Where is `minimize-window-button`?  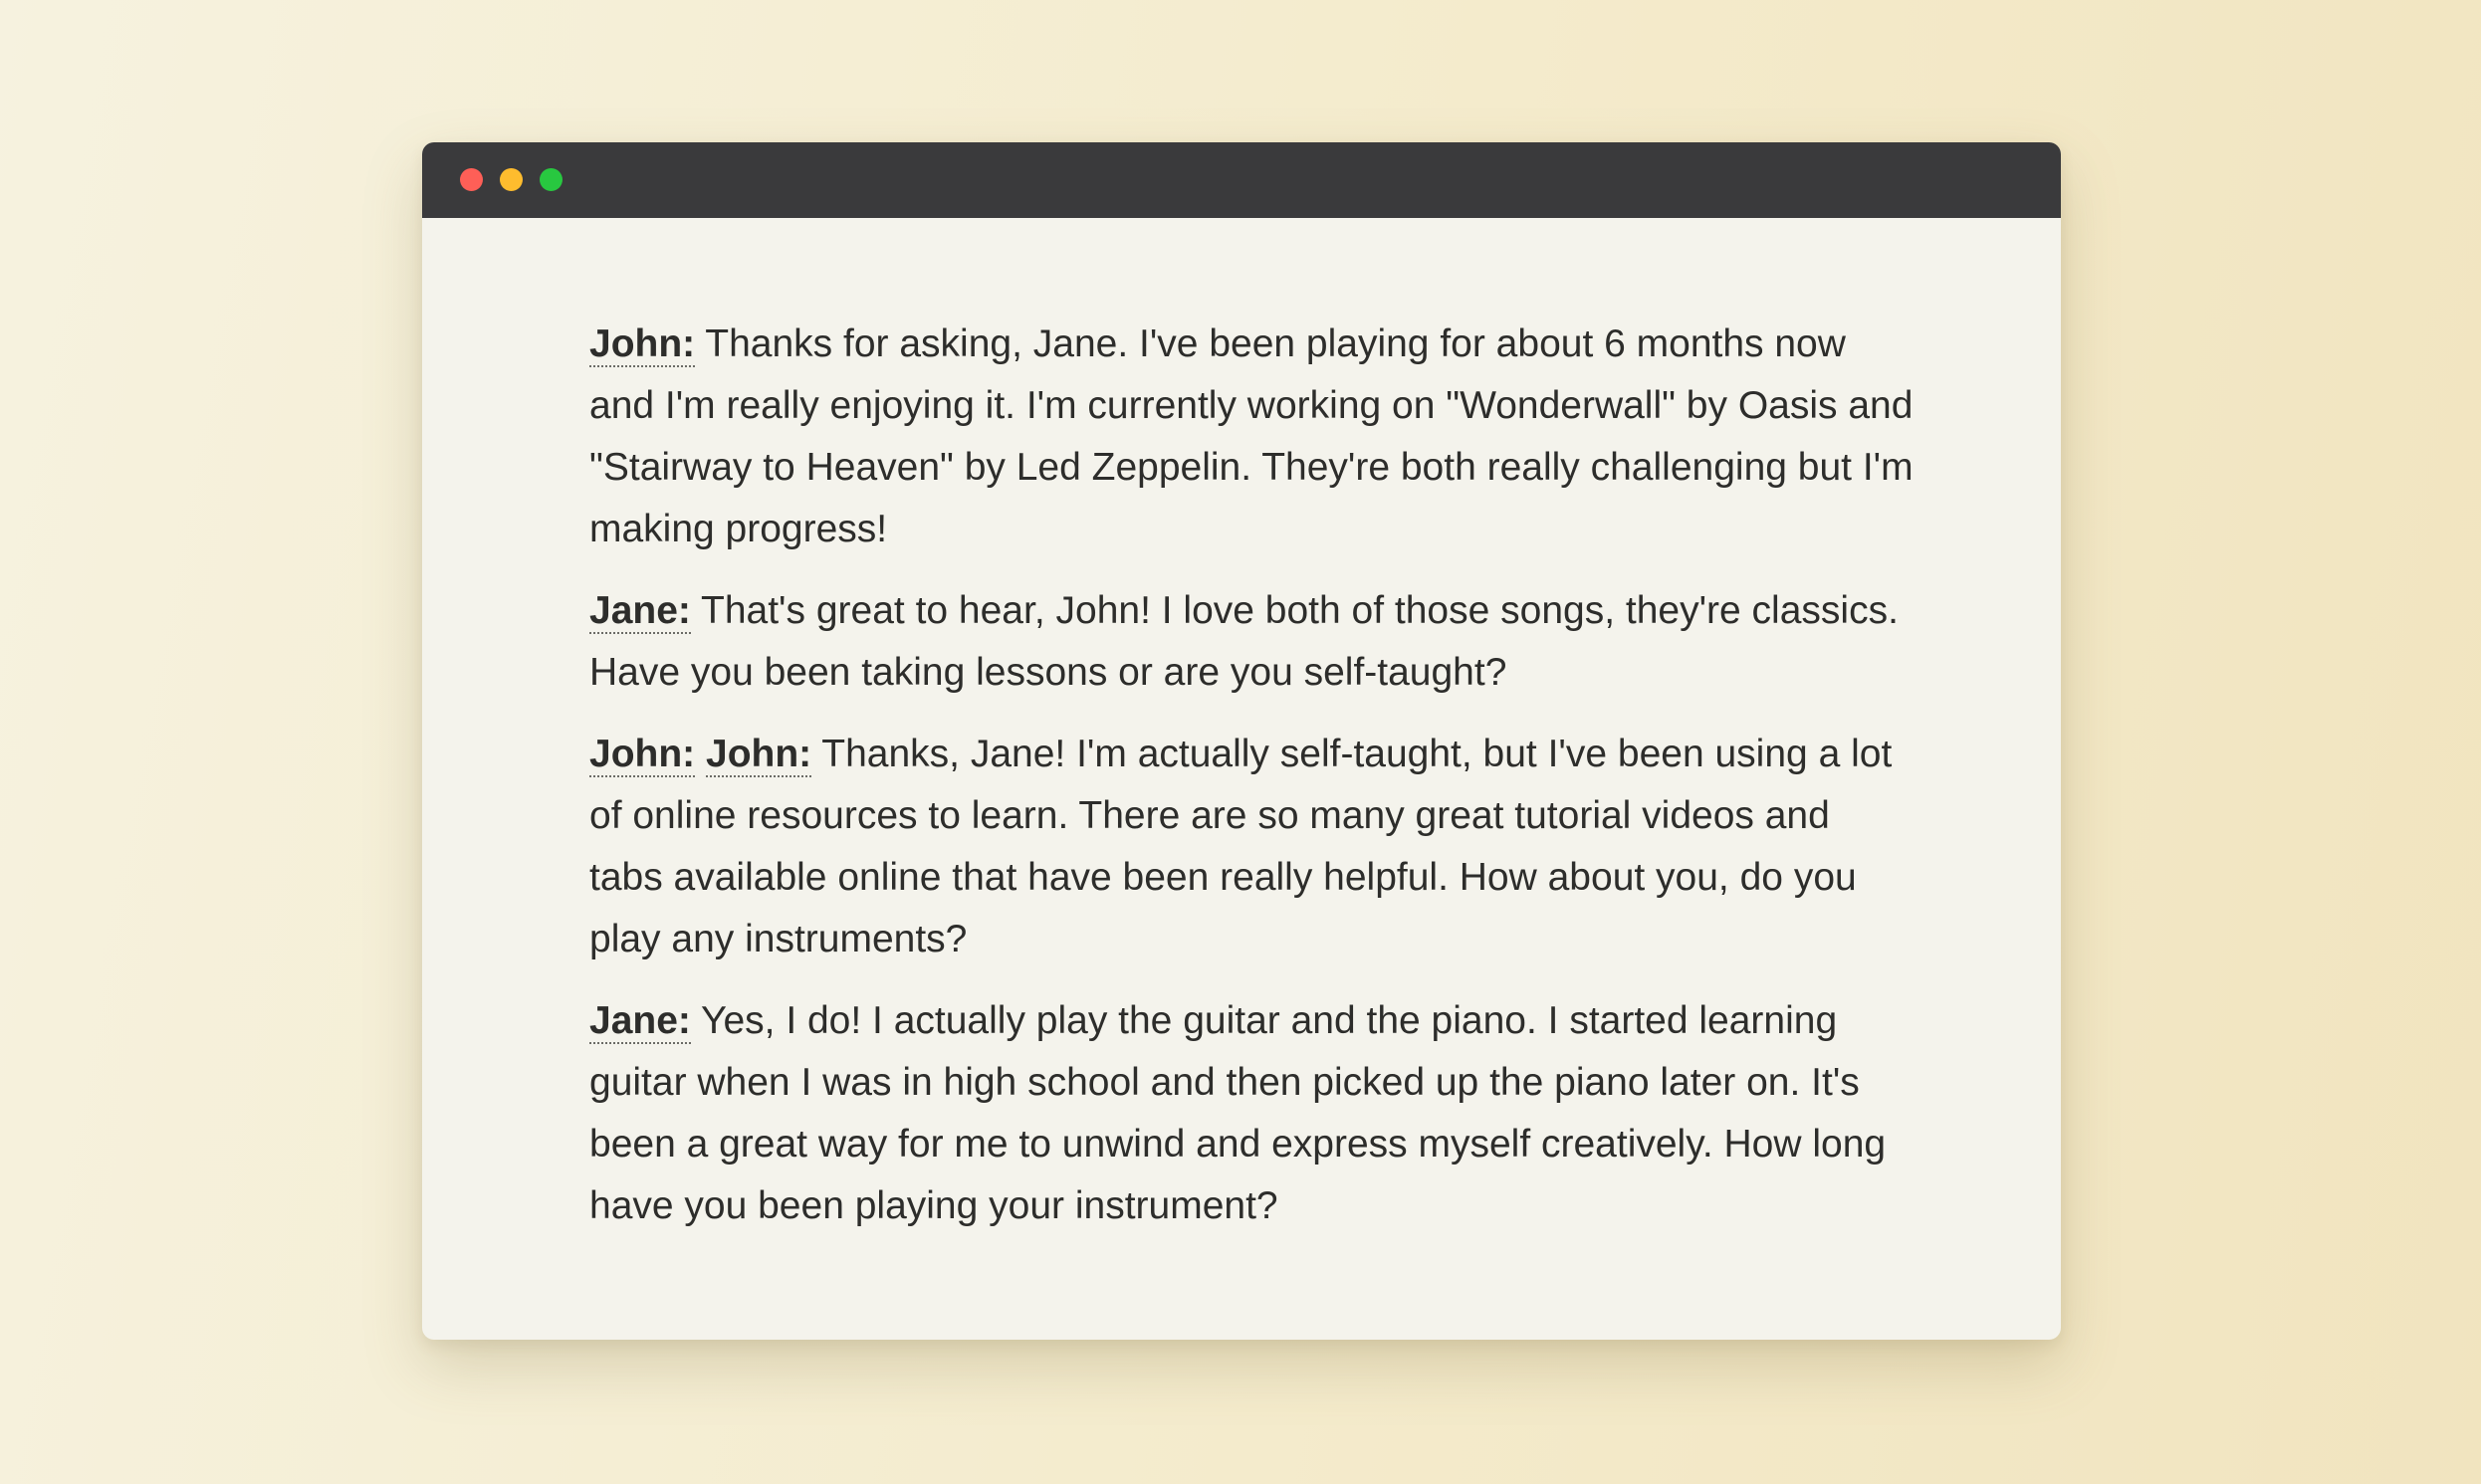
minimize-window-button is located at coordinates (511, 180).